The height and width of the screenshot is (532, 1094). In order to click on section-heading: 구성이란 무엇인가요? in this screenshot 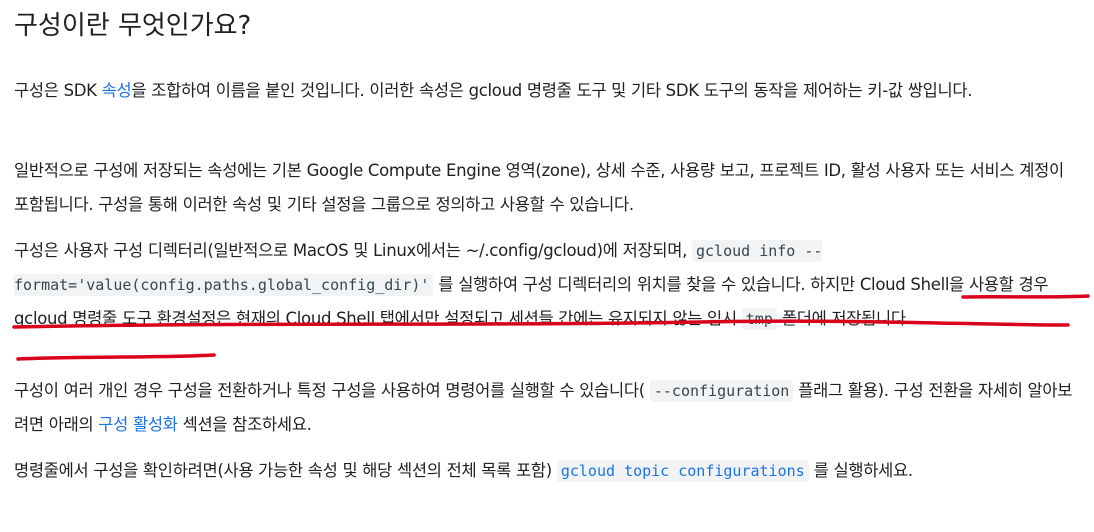, I will do `click(133, 26)`.